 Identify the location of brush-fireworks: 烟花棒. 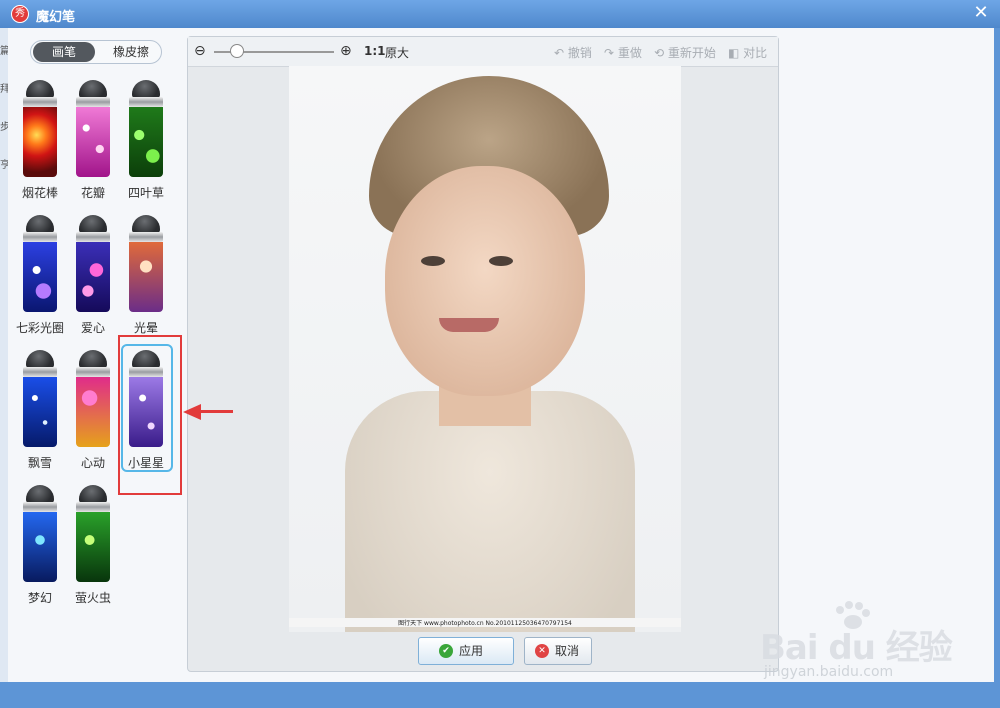
(40, 144).